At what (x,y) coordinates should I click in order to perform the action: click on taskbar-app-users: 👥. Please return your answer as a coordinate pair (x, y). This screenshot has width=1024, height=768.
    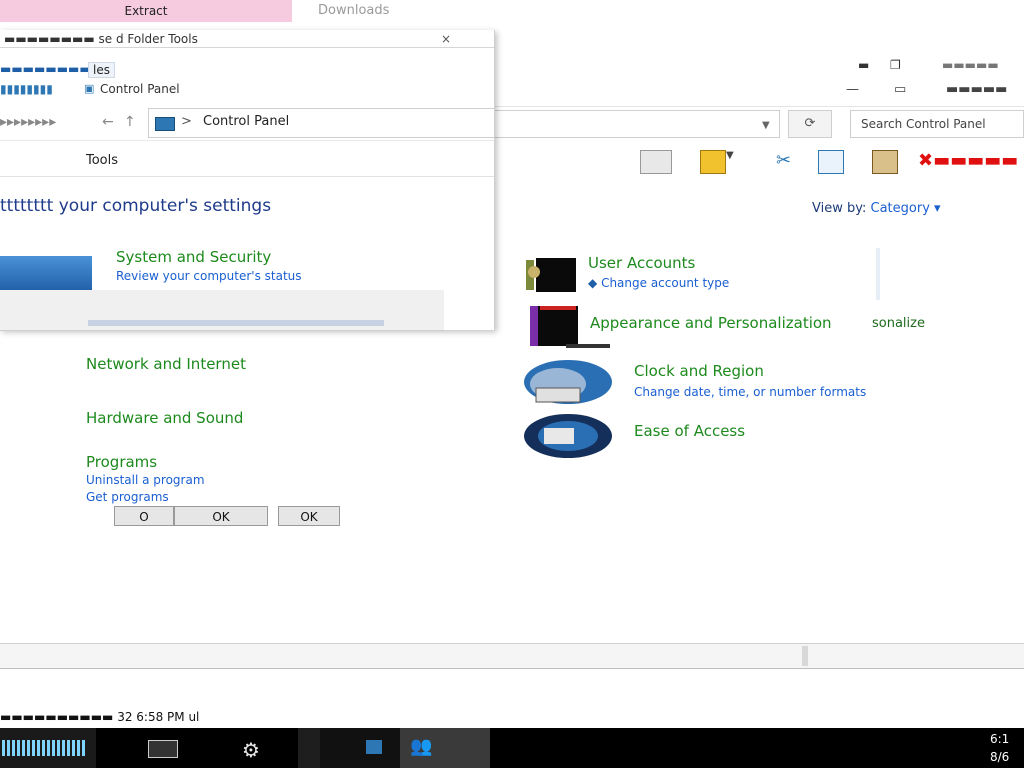
    Looking at the image, I should click on (445, 748).